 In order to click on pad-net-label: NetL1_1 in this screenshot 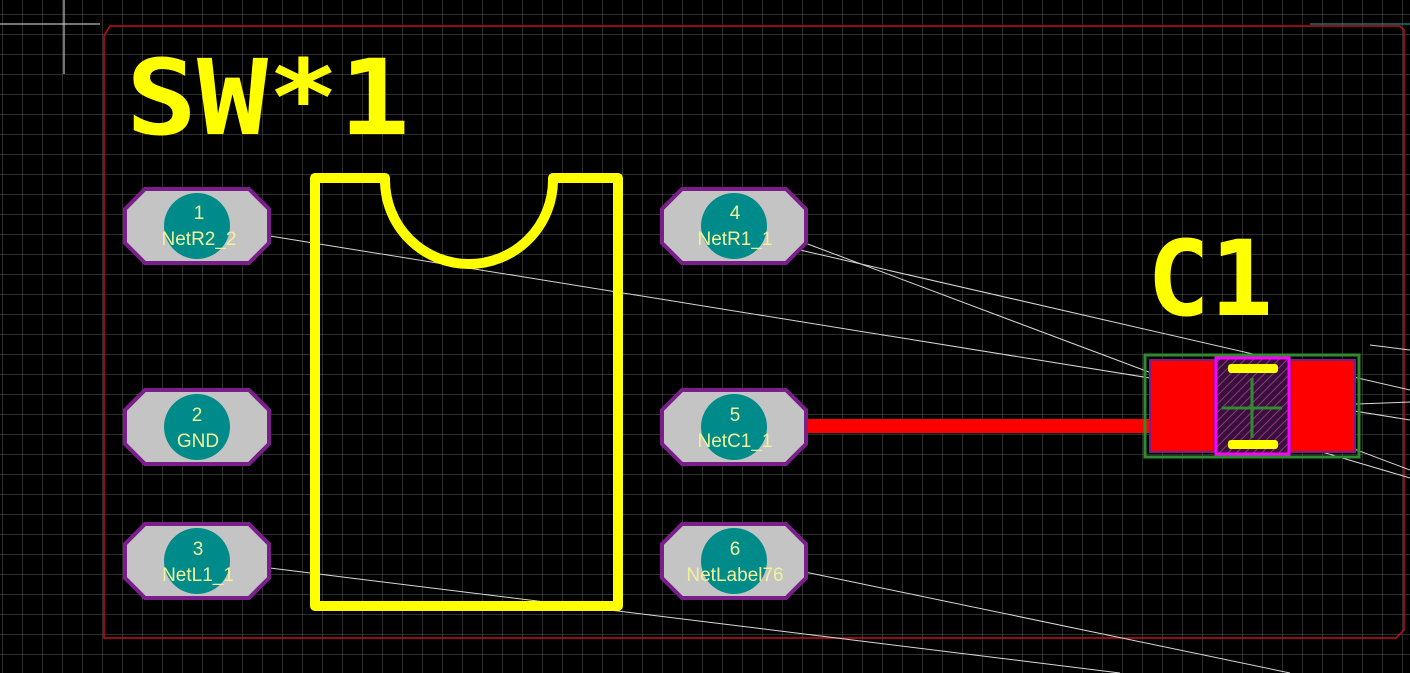, I will do `click(198, 575)`.